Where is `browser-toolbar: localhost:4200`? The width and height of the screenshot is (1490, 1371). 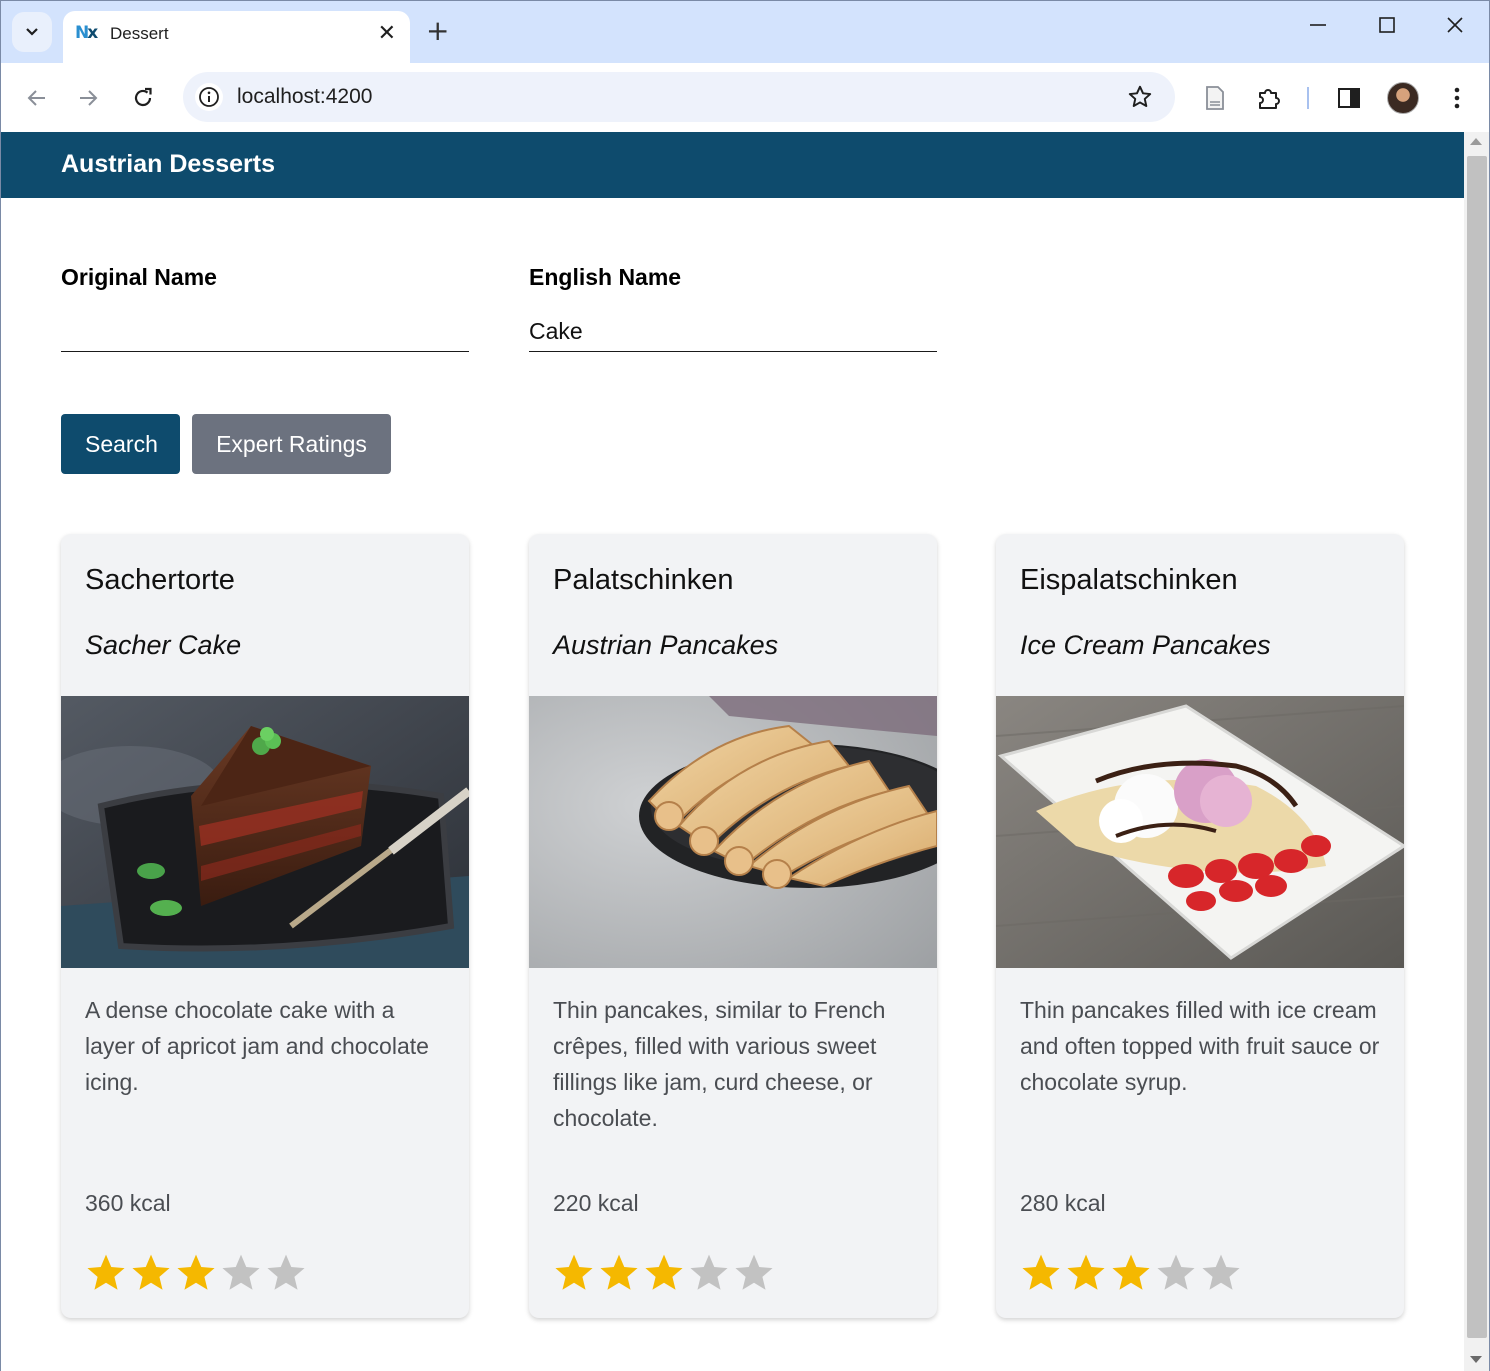 browser-toolbar: localhost:4200 is located at coordinates (745, 98).